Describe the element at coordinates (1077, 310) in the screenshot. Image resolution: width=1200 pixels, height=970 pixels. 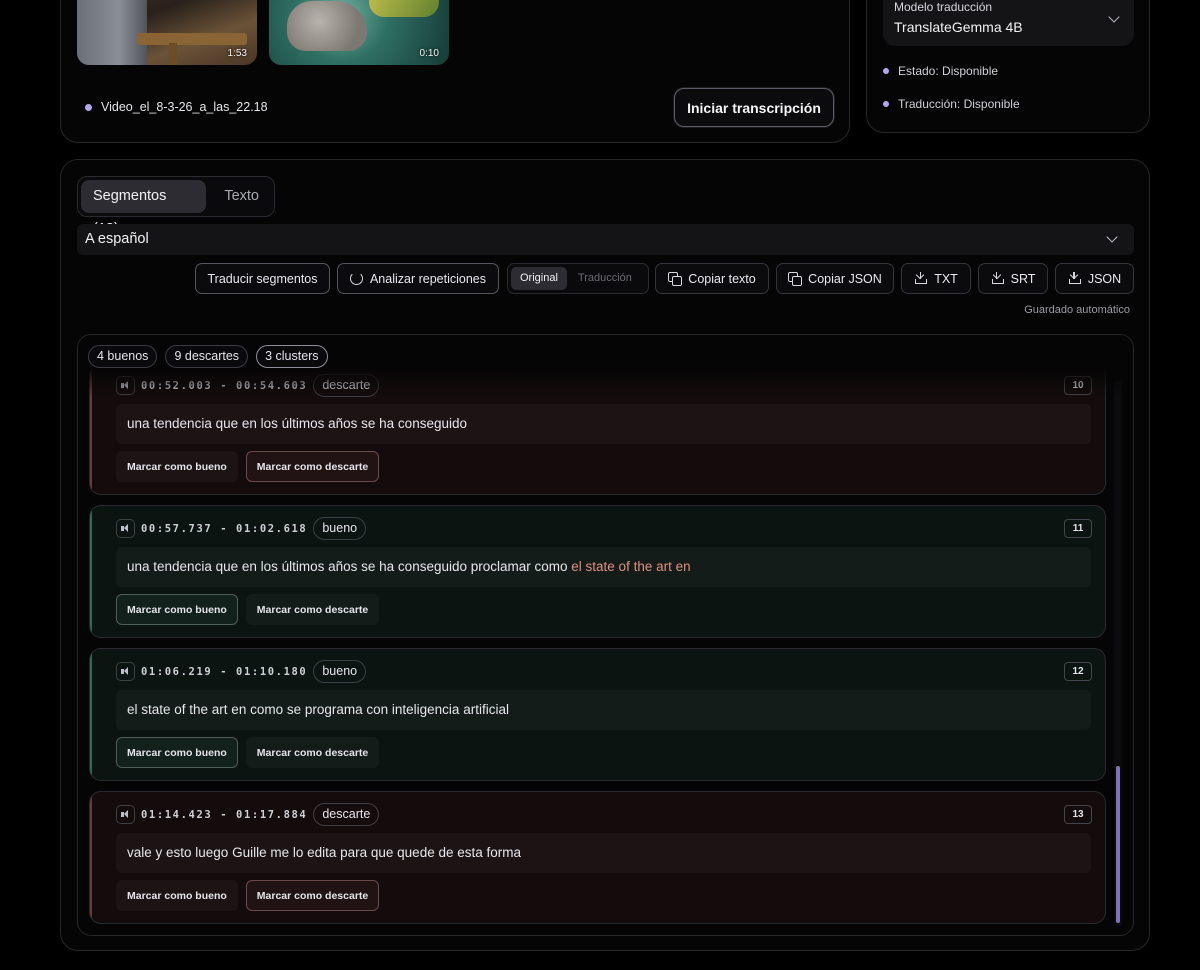
I see `autosave-status: Guardado automático` at that location.